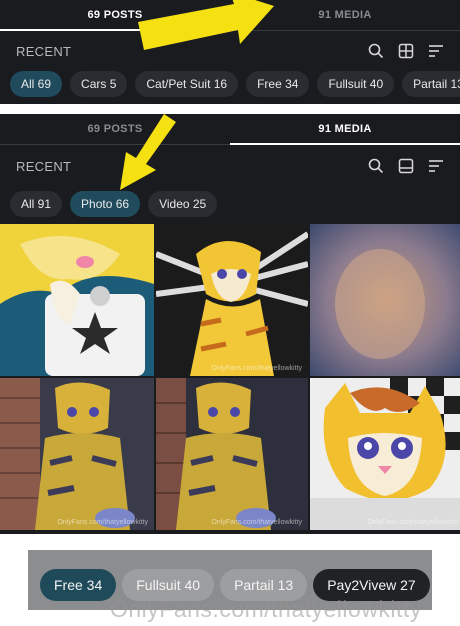 The image size is (460, 626). I want to click on watermark-text: OnlyFans.com/thatyellowkitty, so click(266, 609).